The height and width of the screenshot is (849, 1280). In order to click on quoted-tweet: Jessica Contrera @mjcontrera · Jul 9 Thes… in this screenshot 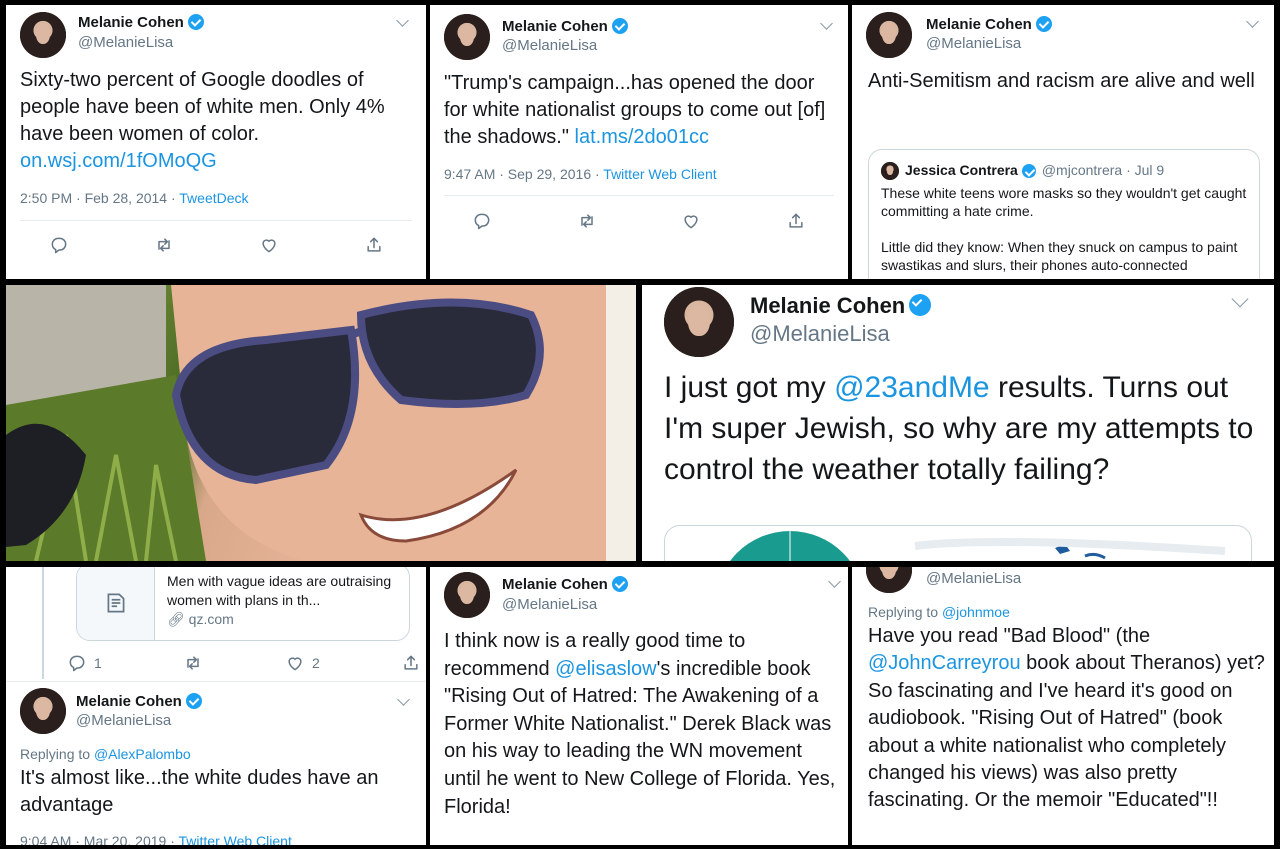, I will do `click(1064, 214)`.